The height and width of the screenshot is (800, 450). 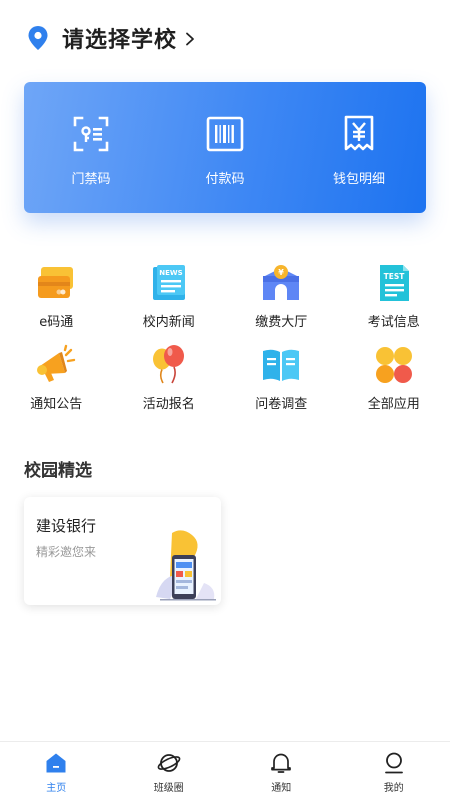 What do you see at coordinates (281, 763) in the screenshot?
I see `bell-icon` at bounding box center [281, 763].